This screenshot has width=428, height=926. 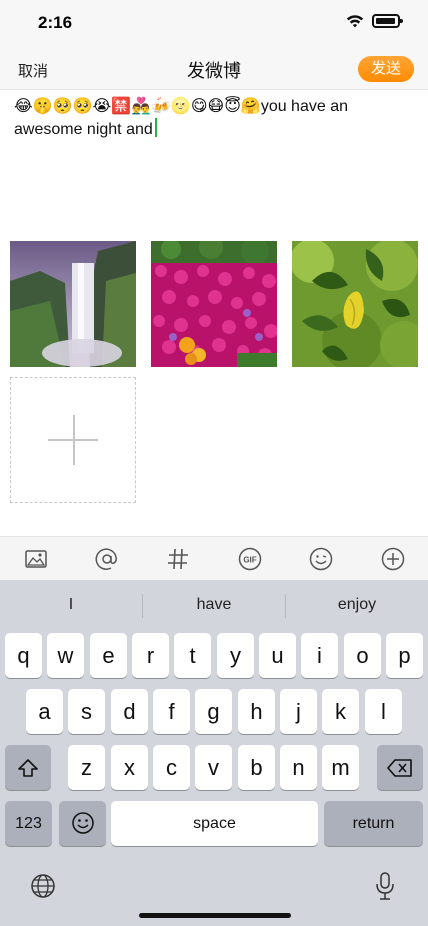 What do you see at coordinates (357, 605) in the screenshot?
I see `suggestion-item: enjoy` at bounding box center [357, 605].